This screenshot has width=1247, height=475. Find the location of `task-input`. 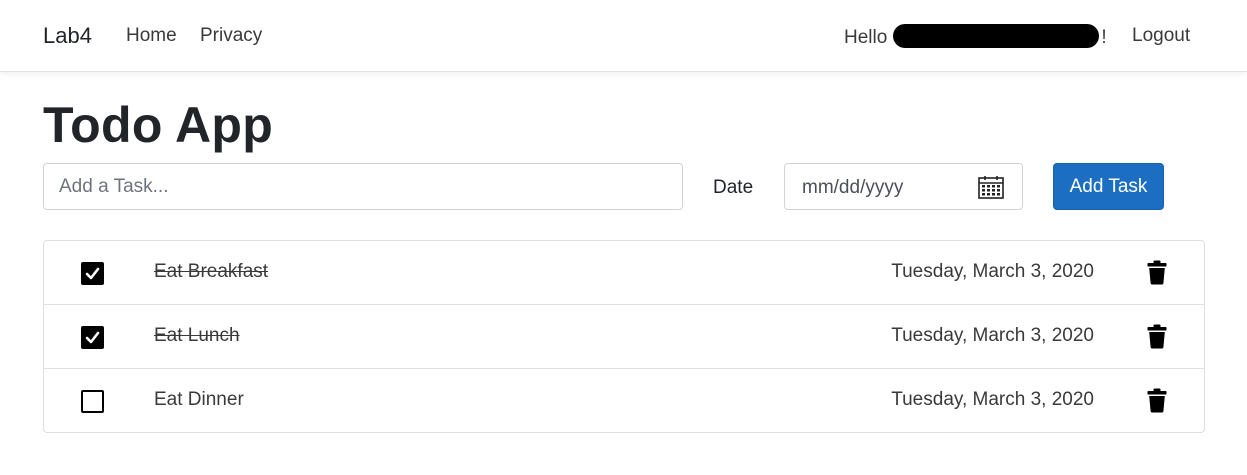

task-input is located at coordinates (363, 186).